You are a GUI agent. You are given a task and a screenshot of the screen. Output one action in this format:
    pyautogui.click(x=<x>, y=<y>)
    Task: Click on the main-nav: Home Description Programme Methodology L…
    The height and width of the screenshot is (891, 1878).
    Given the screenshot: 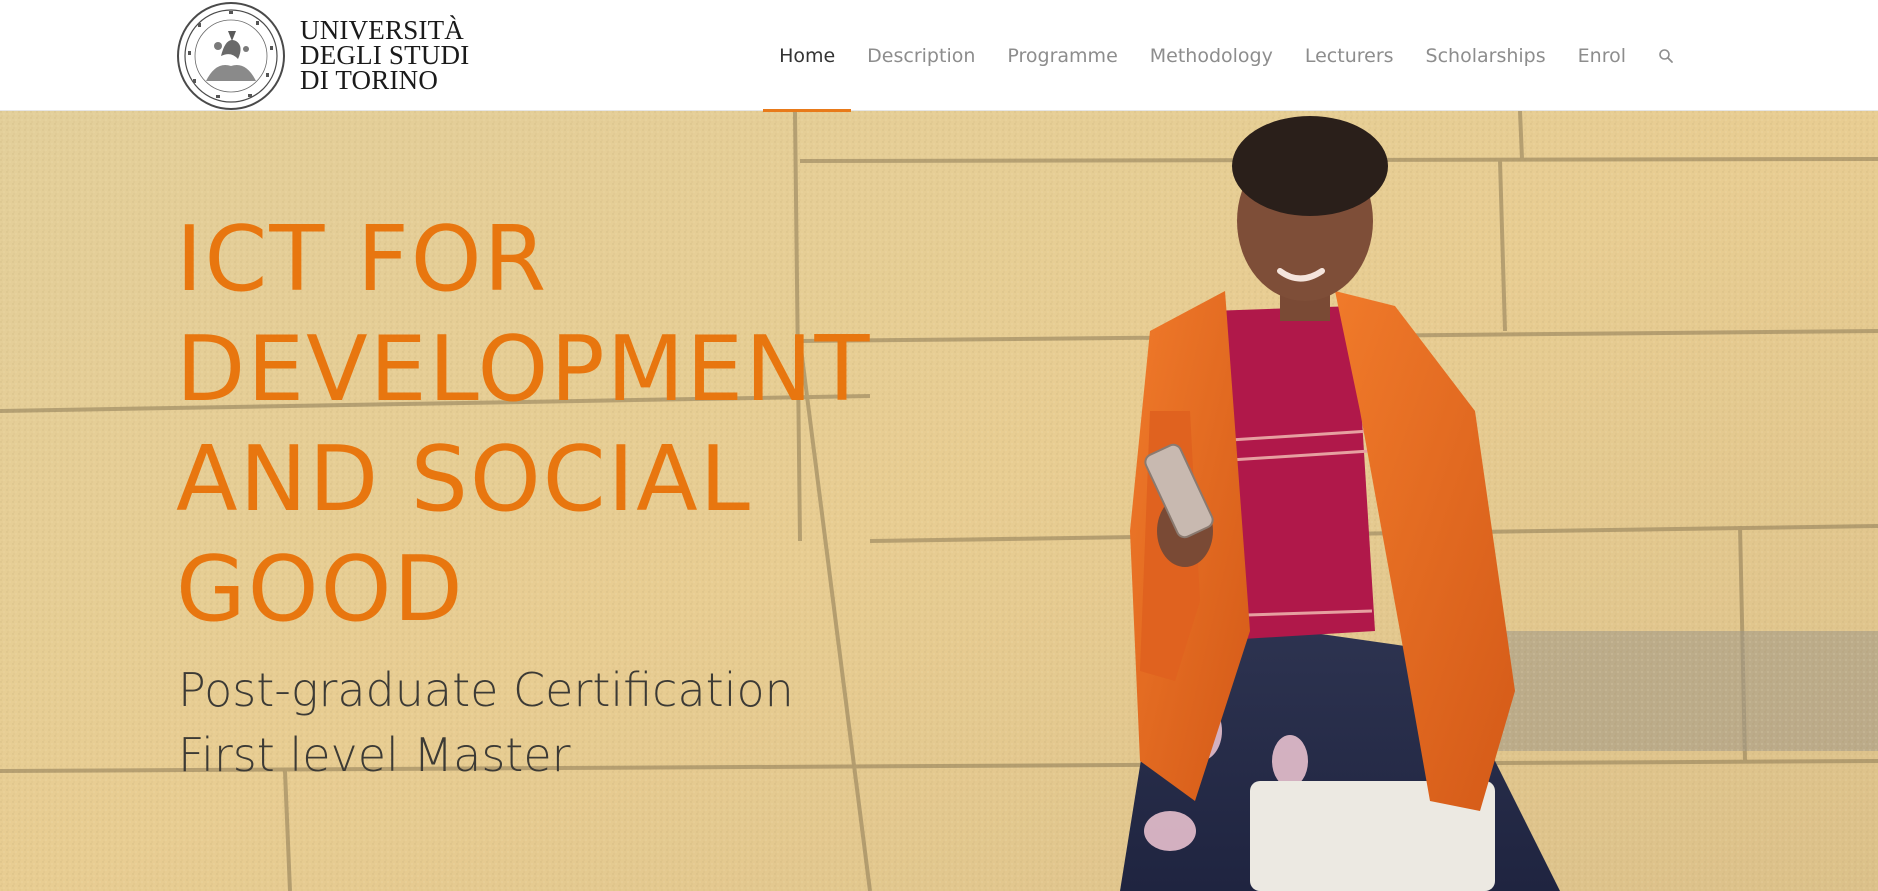 What is the action you would take?
    pyautogui.click(x=1226, y=56)
    